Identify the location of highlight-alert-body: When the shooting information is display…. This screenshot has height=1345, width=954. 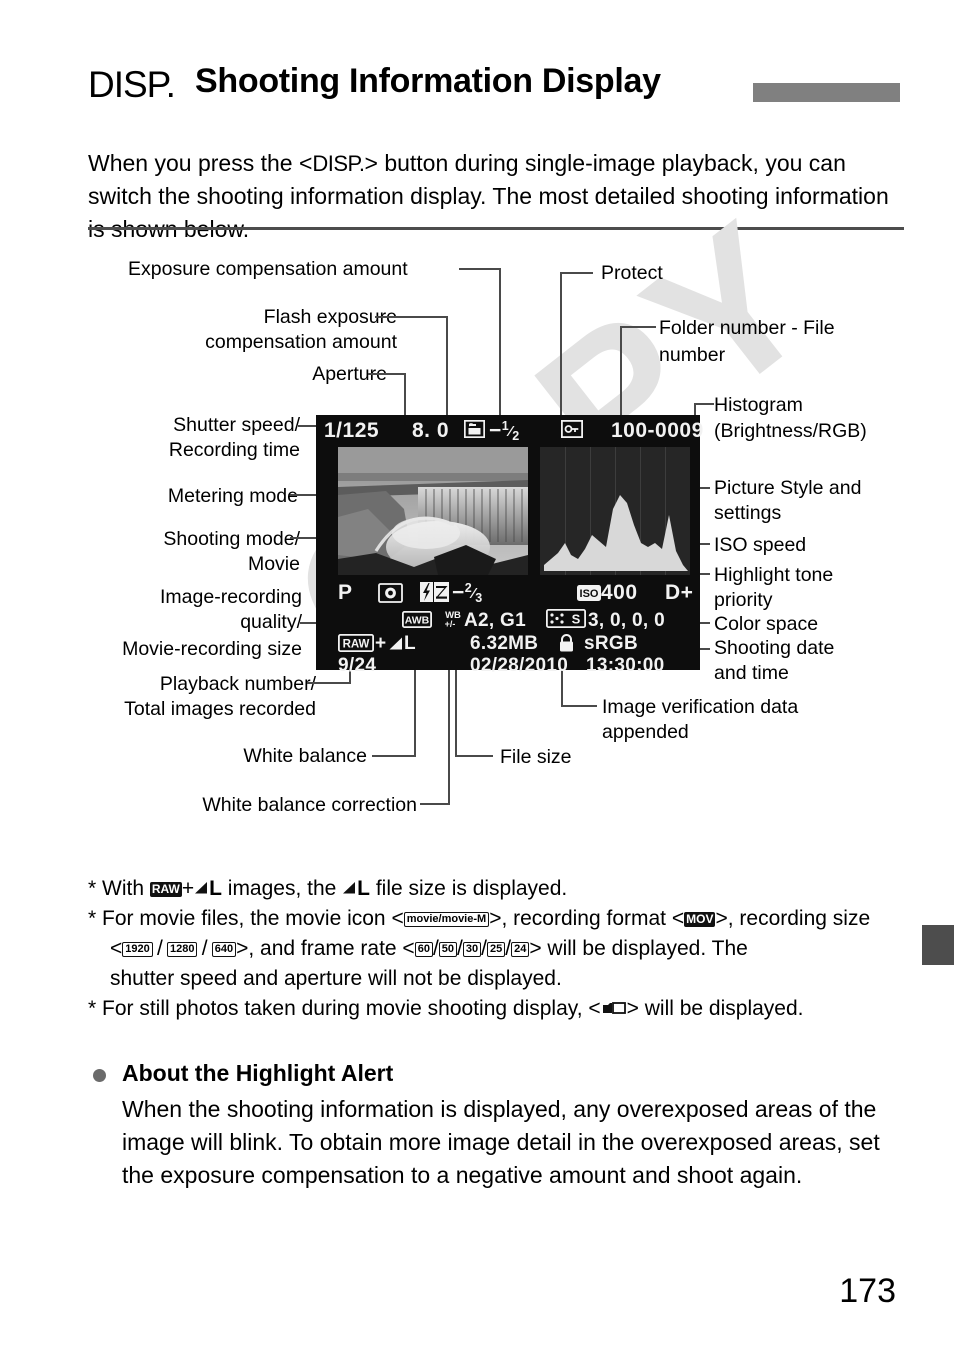
(501, 1142).